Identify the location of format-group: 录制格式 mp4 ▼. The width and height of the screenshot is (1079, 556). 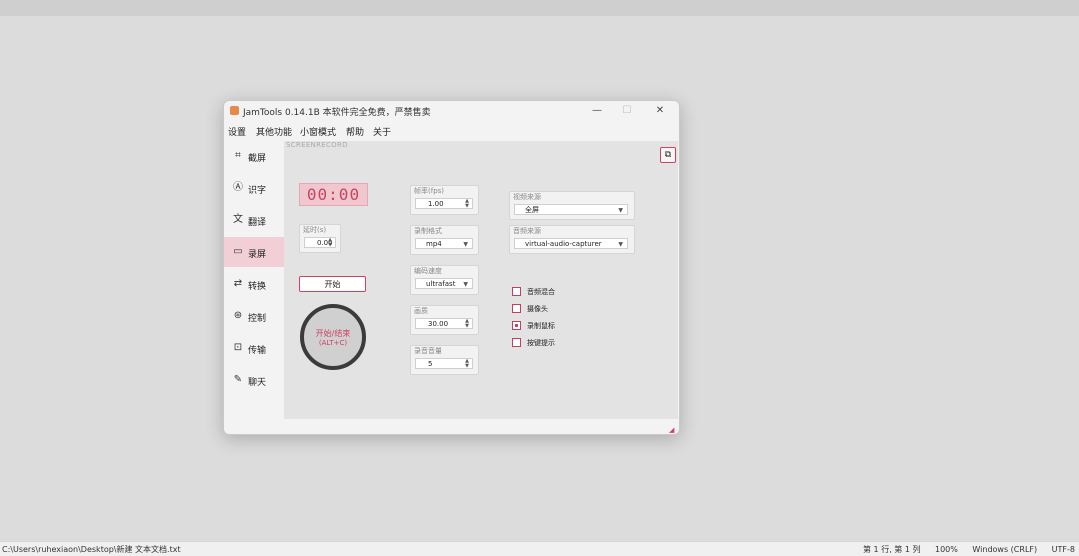
(444, 240).